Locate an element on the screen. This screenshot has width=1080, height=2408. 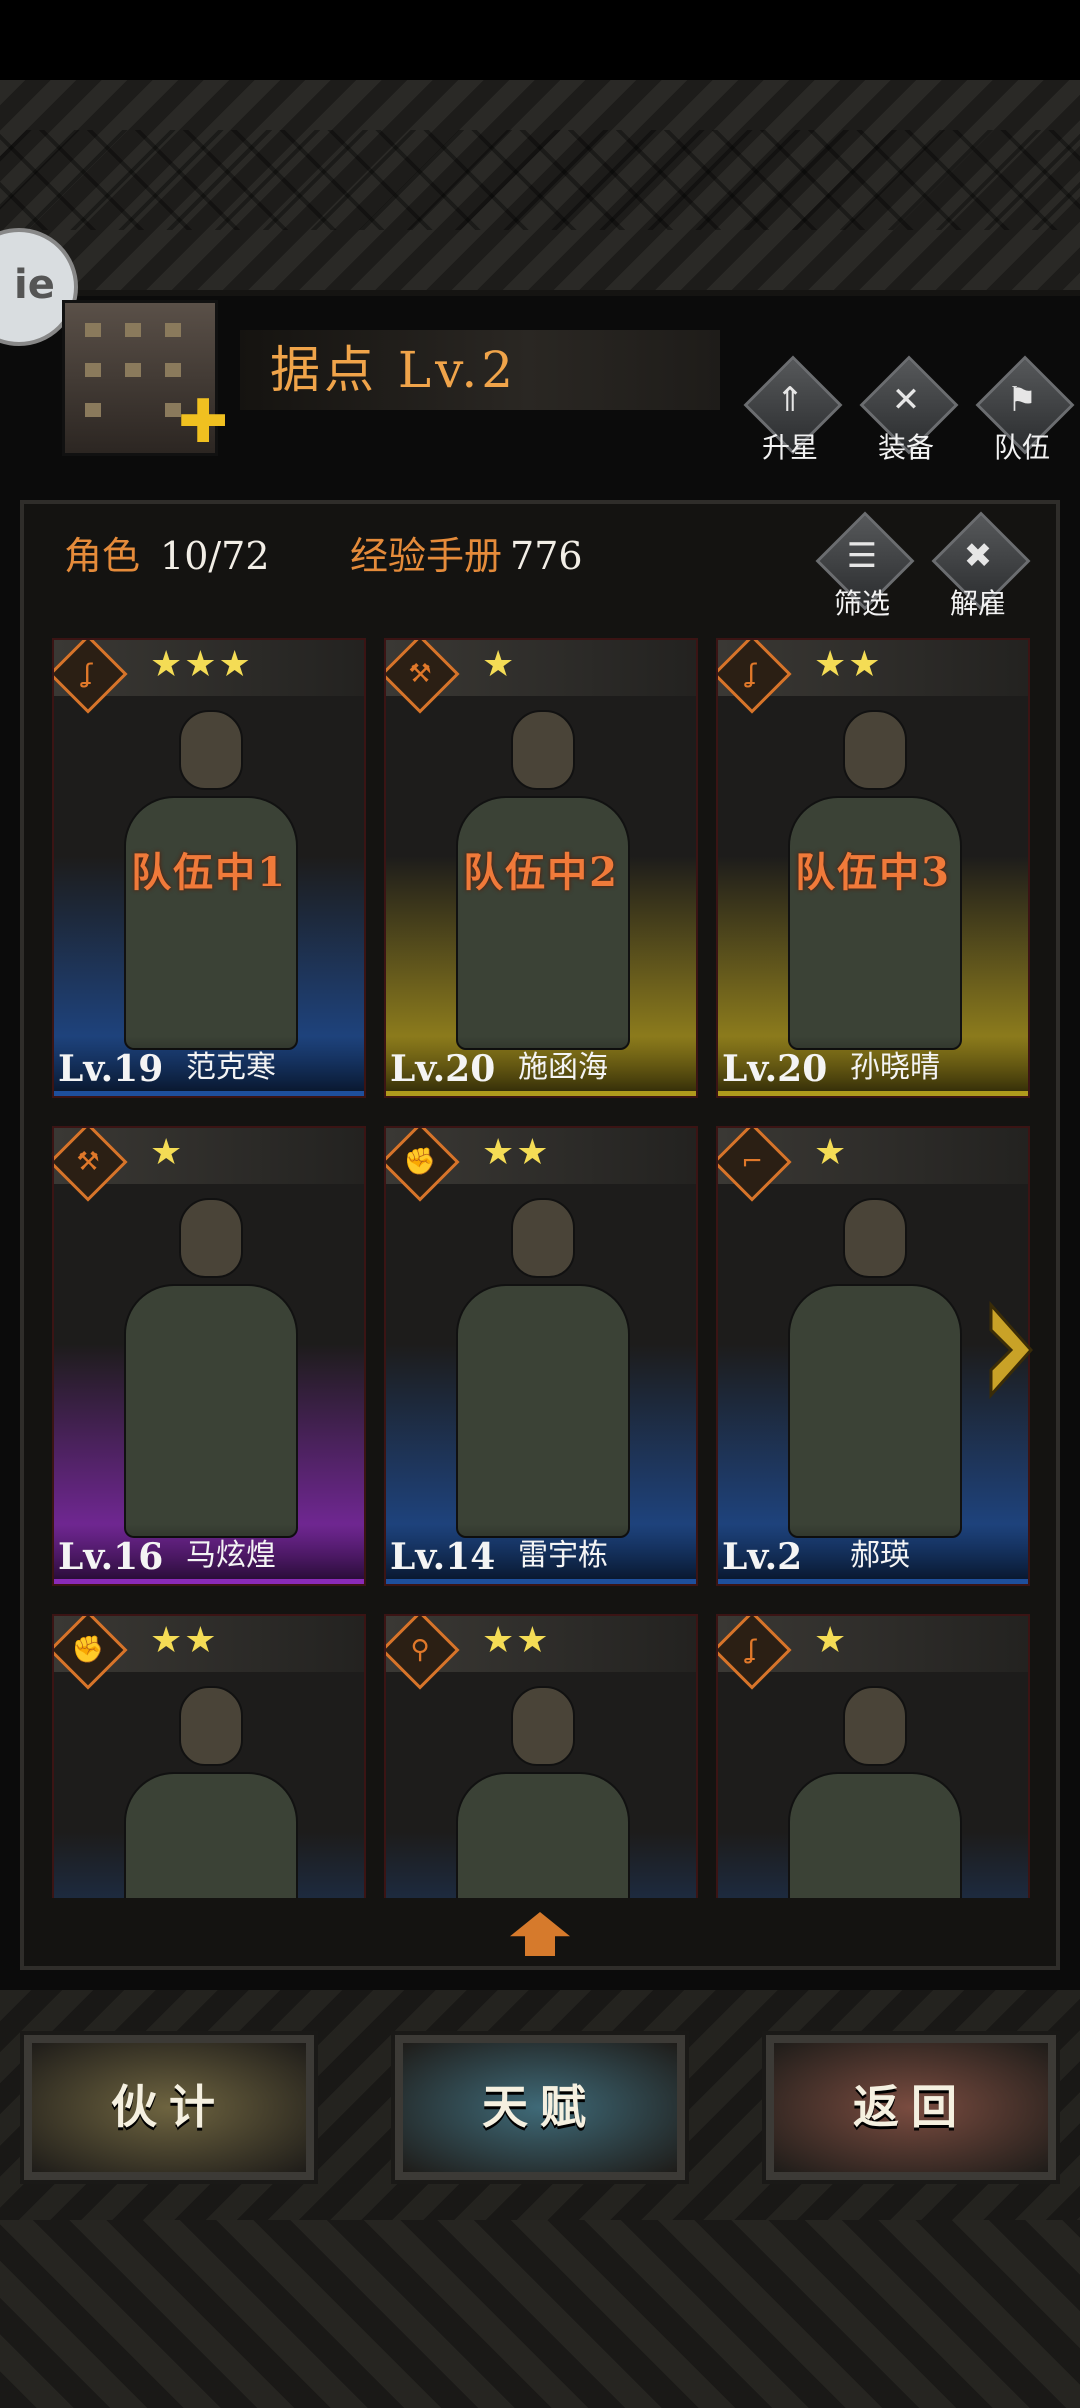
character-card: ⚒ ★ 队伍中2 Lv.20 施函海 is located at coordinates (541, 868).